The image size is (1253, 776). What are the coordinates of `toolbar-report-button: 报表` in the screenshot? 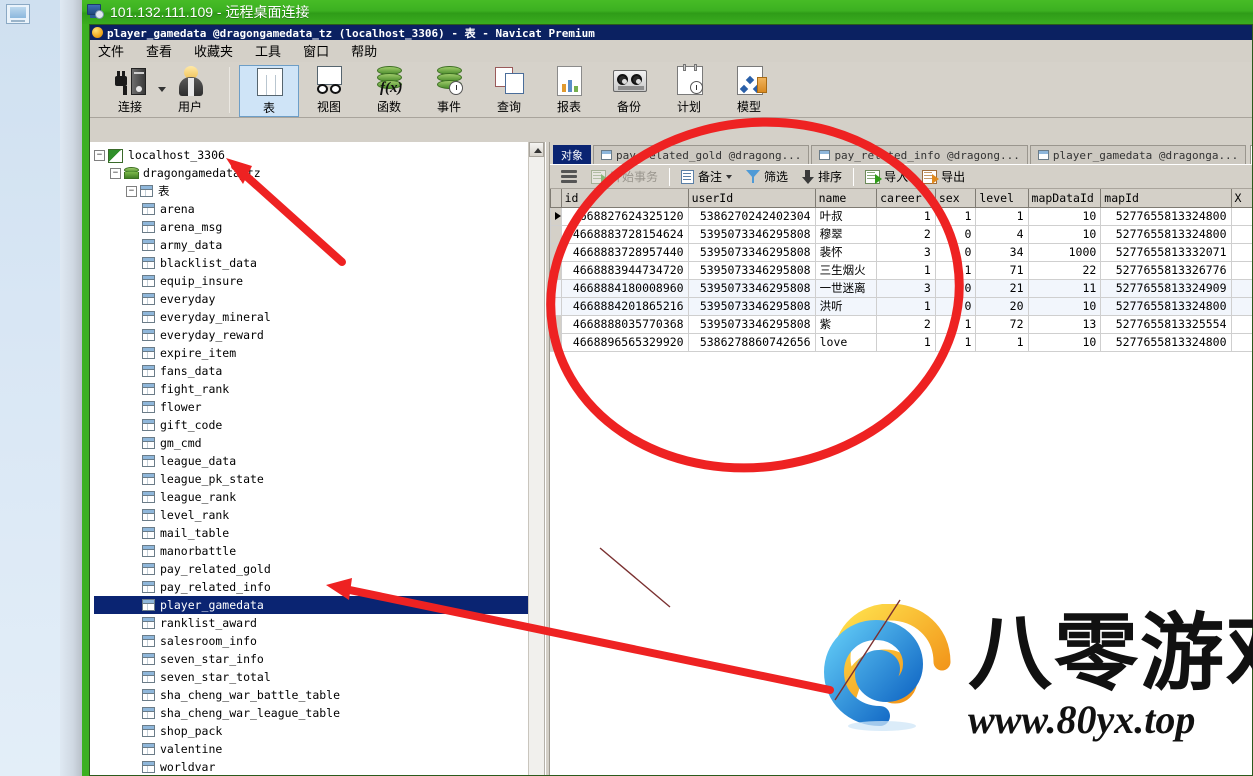 It's located at (569, 91).